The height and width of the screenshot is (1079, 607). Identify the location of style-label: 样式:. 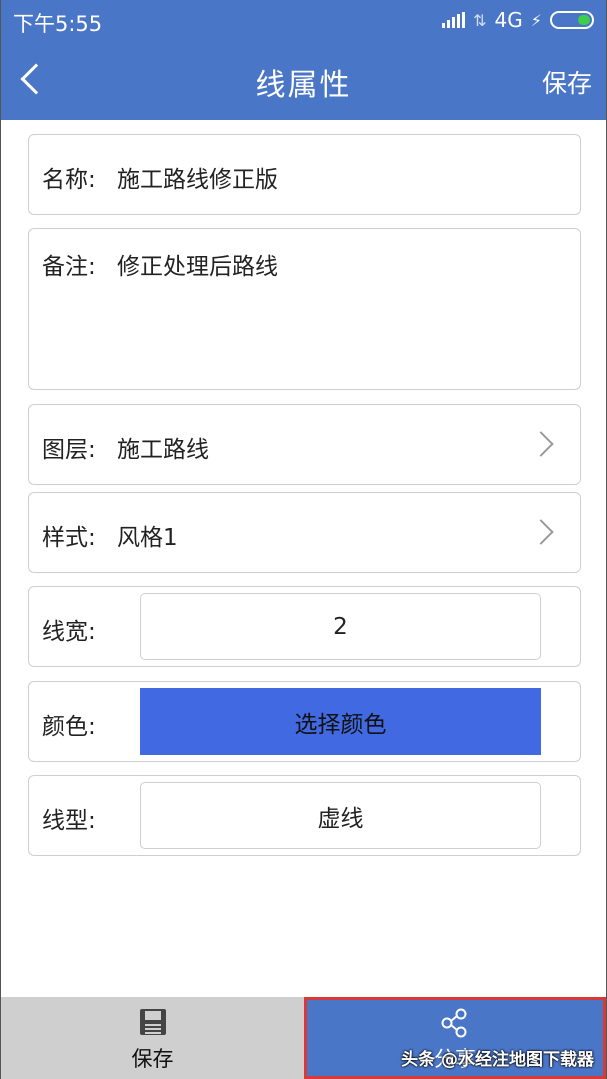
(69, 538).